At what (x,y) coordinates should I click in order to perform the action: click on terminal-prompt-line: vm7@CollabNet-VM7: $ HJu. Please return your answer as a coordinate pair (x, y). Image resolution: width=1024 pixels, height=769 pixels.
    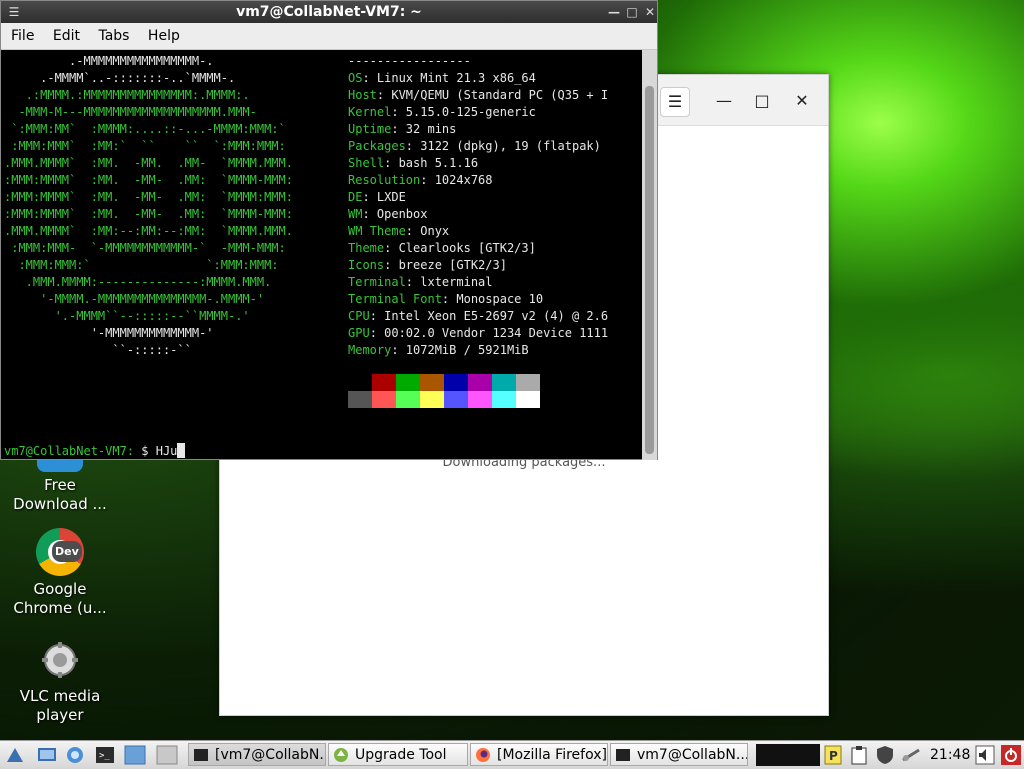
    Looking at the image, I should click on (95, 451).